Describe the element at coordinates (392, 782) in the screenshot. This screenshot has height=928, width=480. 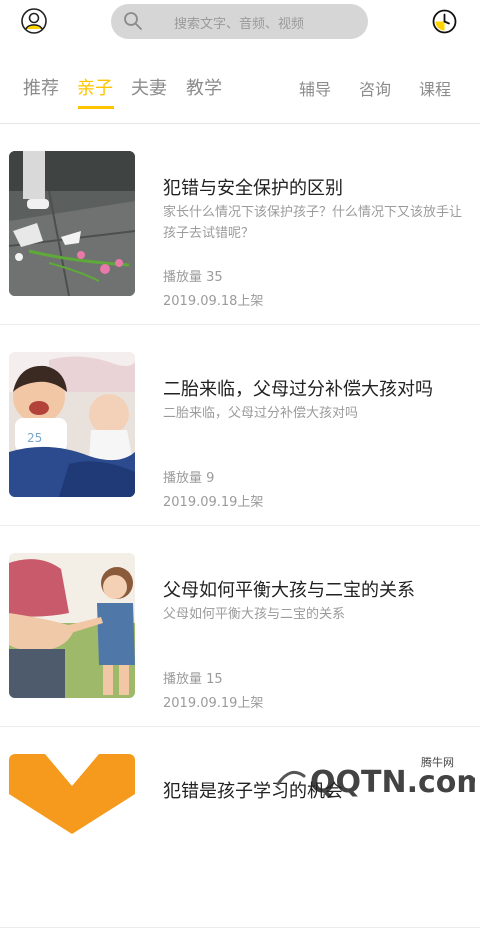
I see `watermark-text: QQTN.com` at that location.